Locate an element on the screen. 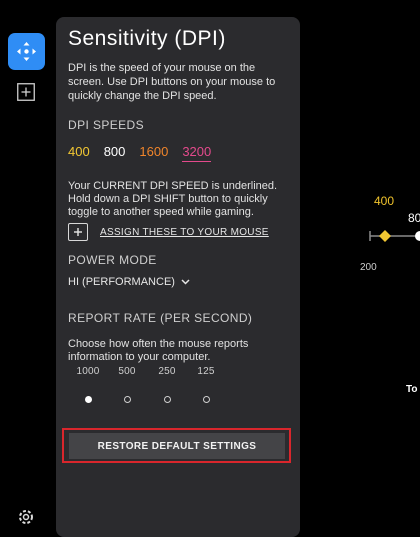  power-mode-dropdown: HI (PERFORMANCE) is located at coordinates (129, 282).